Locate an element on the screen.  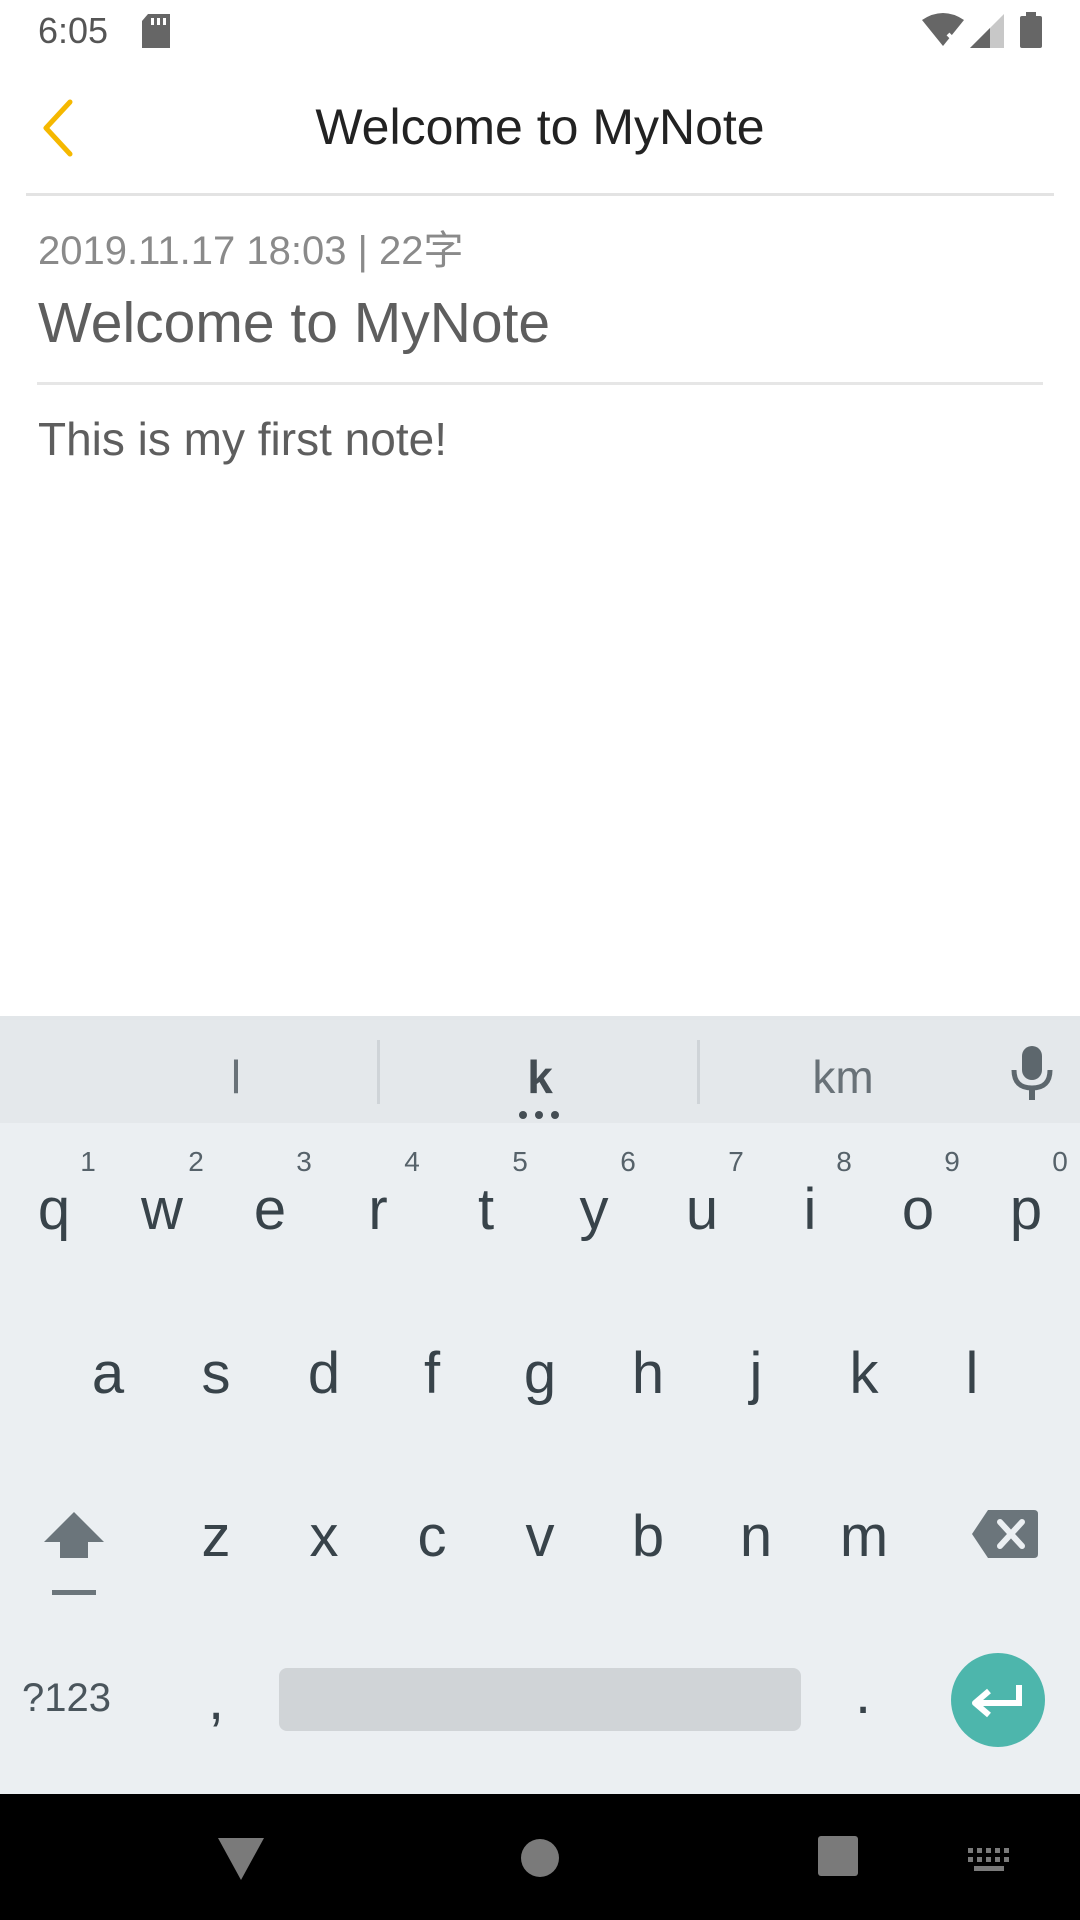
battery-icon is located at coordinates (1031, 30).